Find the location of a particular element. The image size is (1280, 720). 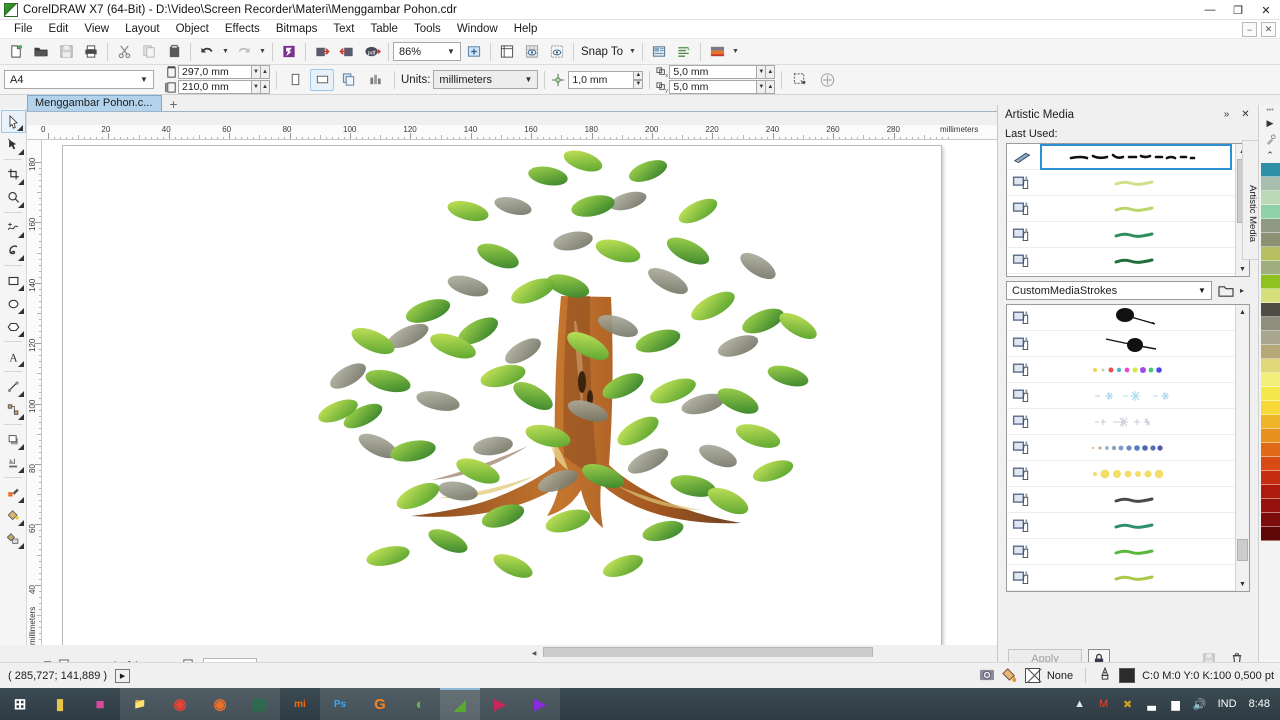

text-tool: A is located at coordinates (13, 356).